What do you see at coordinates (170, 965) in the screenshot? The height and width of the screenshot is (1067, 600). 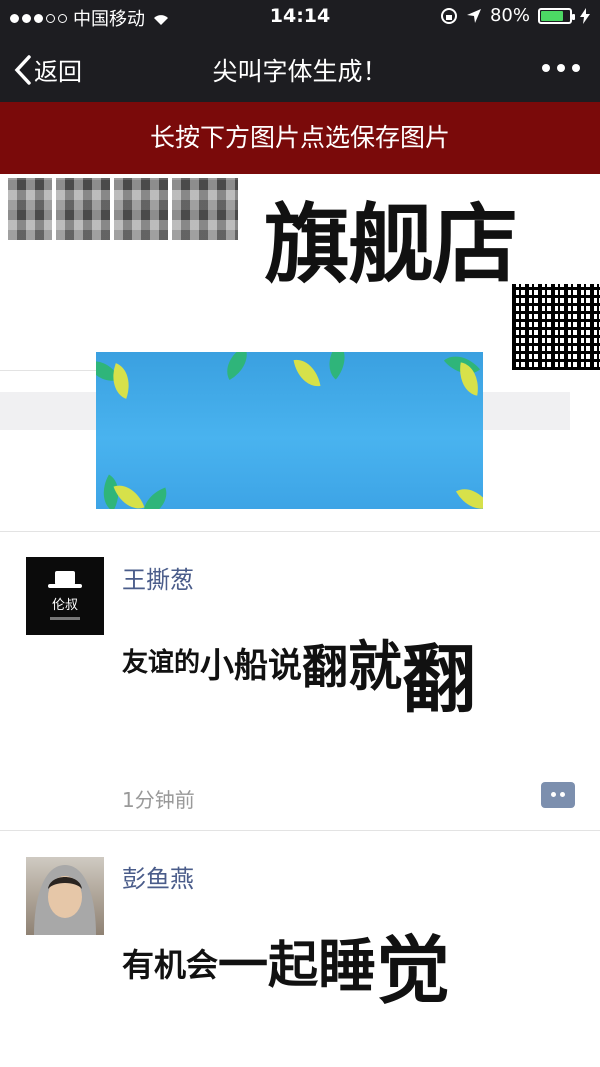 I see `text-part: 有机会` at bounding box center [170, 965].